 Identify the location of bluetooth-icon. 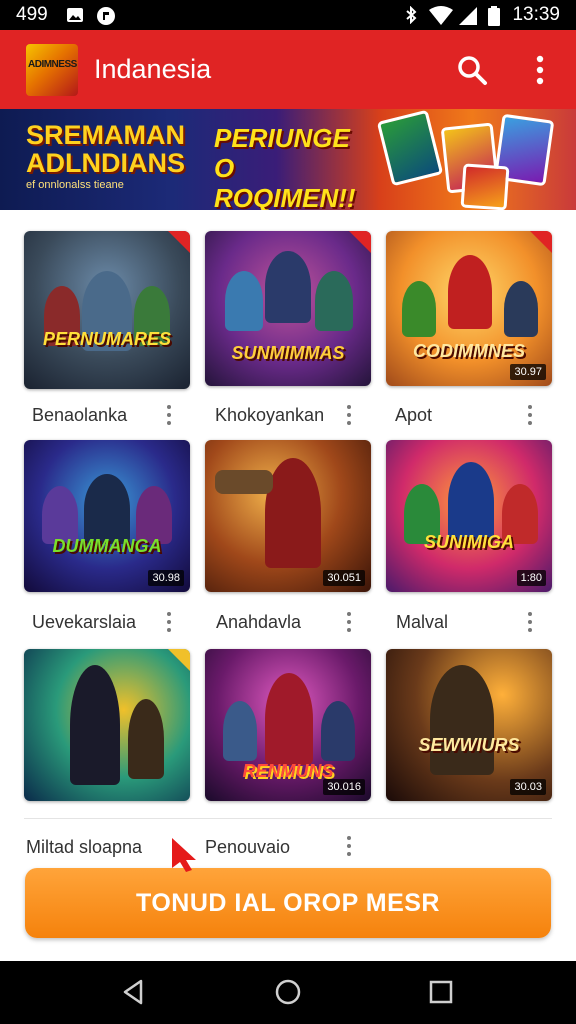
(411, 15).